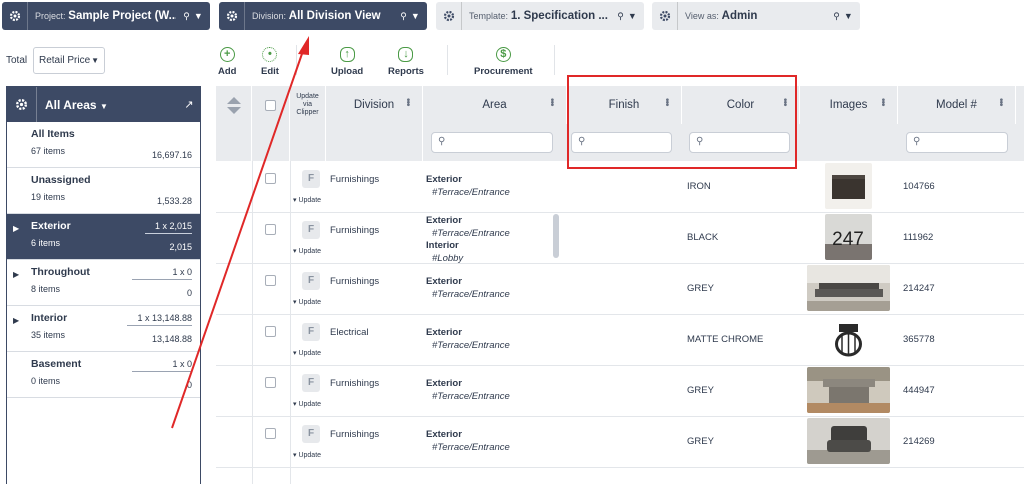 The image size is (1024, 484). I want to click on color-cell: IRON, so click(699, 186).